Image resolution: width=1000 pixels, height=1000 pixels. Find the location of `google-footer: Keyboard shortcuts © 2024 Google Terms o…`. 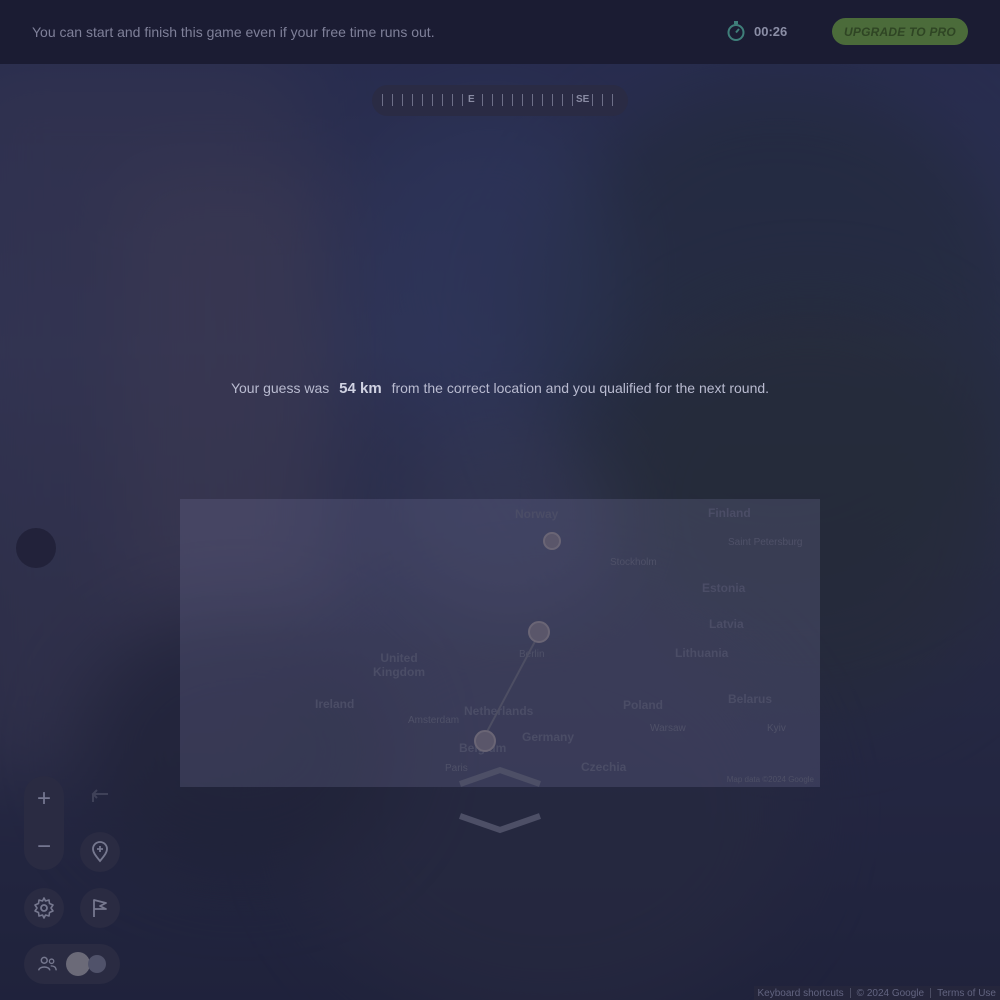

google-footer: Keyboard shortcuts © 2024 Google Terms o… is located at coordinates (876, 993).